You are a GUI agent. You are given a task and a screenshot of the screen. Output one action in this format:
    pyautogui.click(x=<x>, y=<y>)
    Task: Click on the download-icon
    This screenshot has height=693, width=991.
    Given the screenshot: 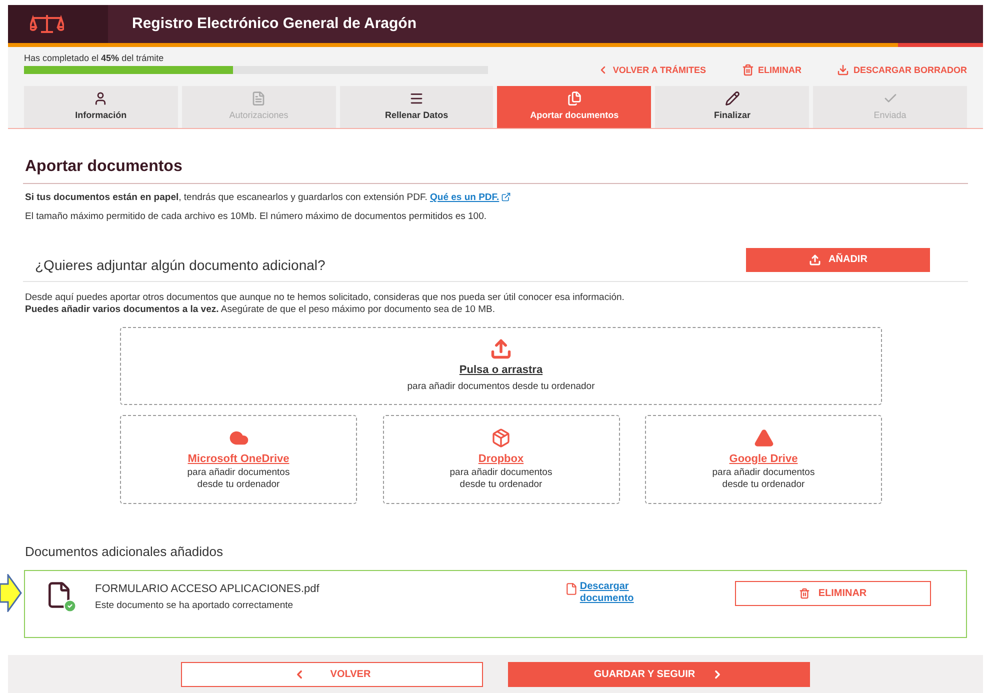 What is the action you would take?
    pyautogui.click(x=843, y=70)
    